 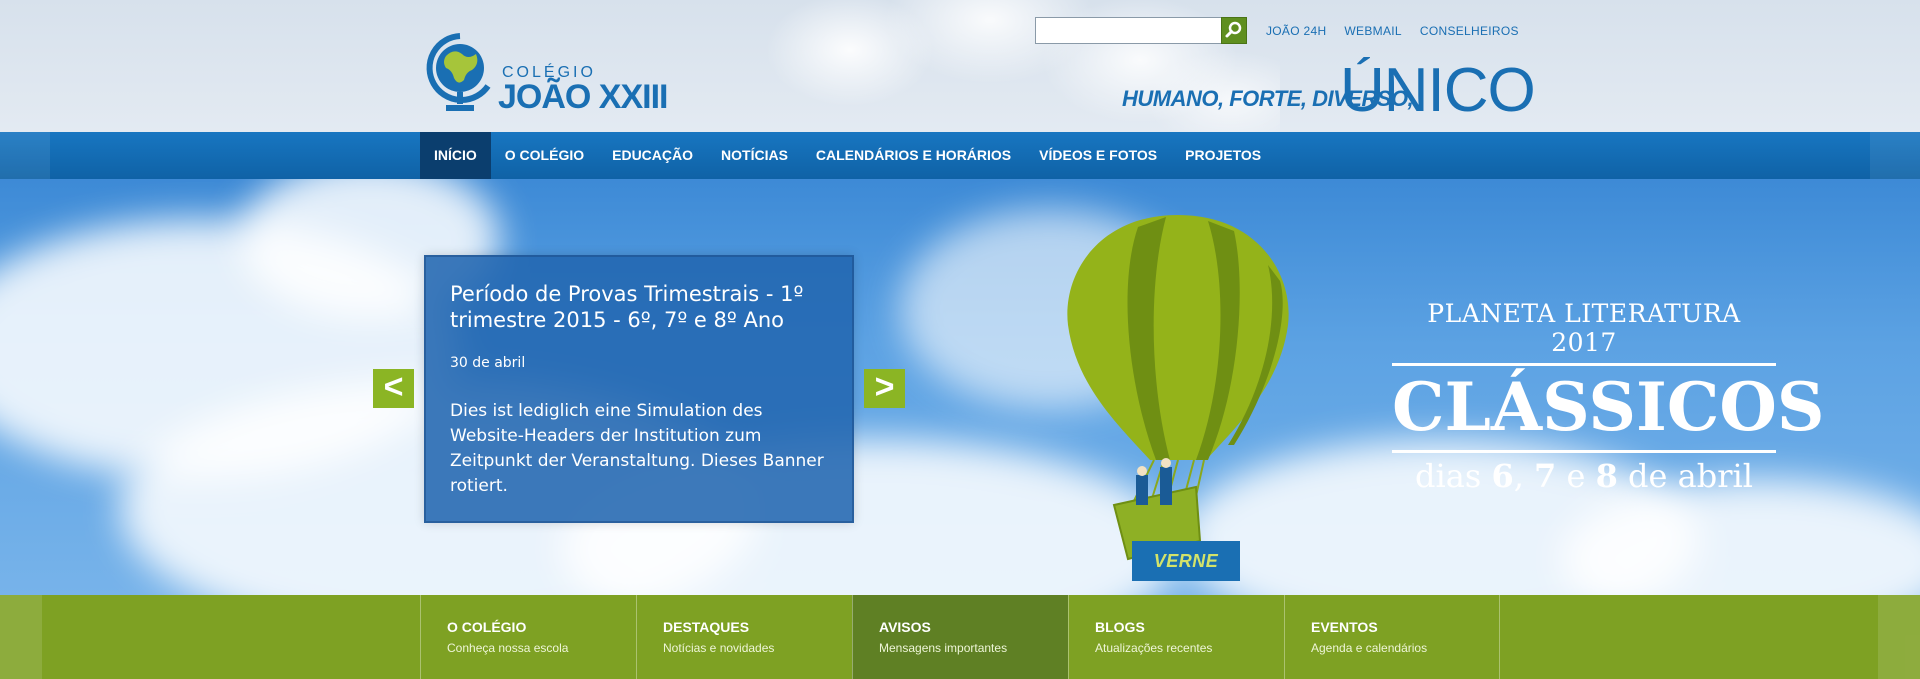 What do you see at coordinates (1329, 92) in the screenshot?
I see `slogan: HUMANO, FORTE, DIVERSO, ÚNICO` at bounding box center [1329, 92].